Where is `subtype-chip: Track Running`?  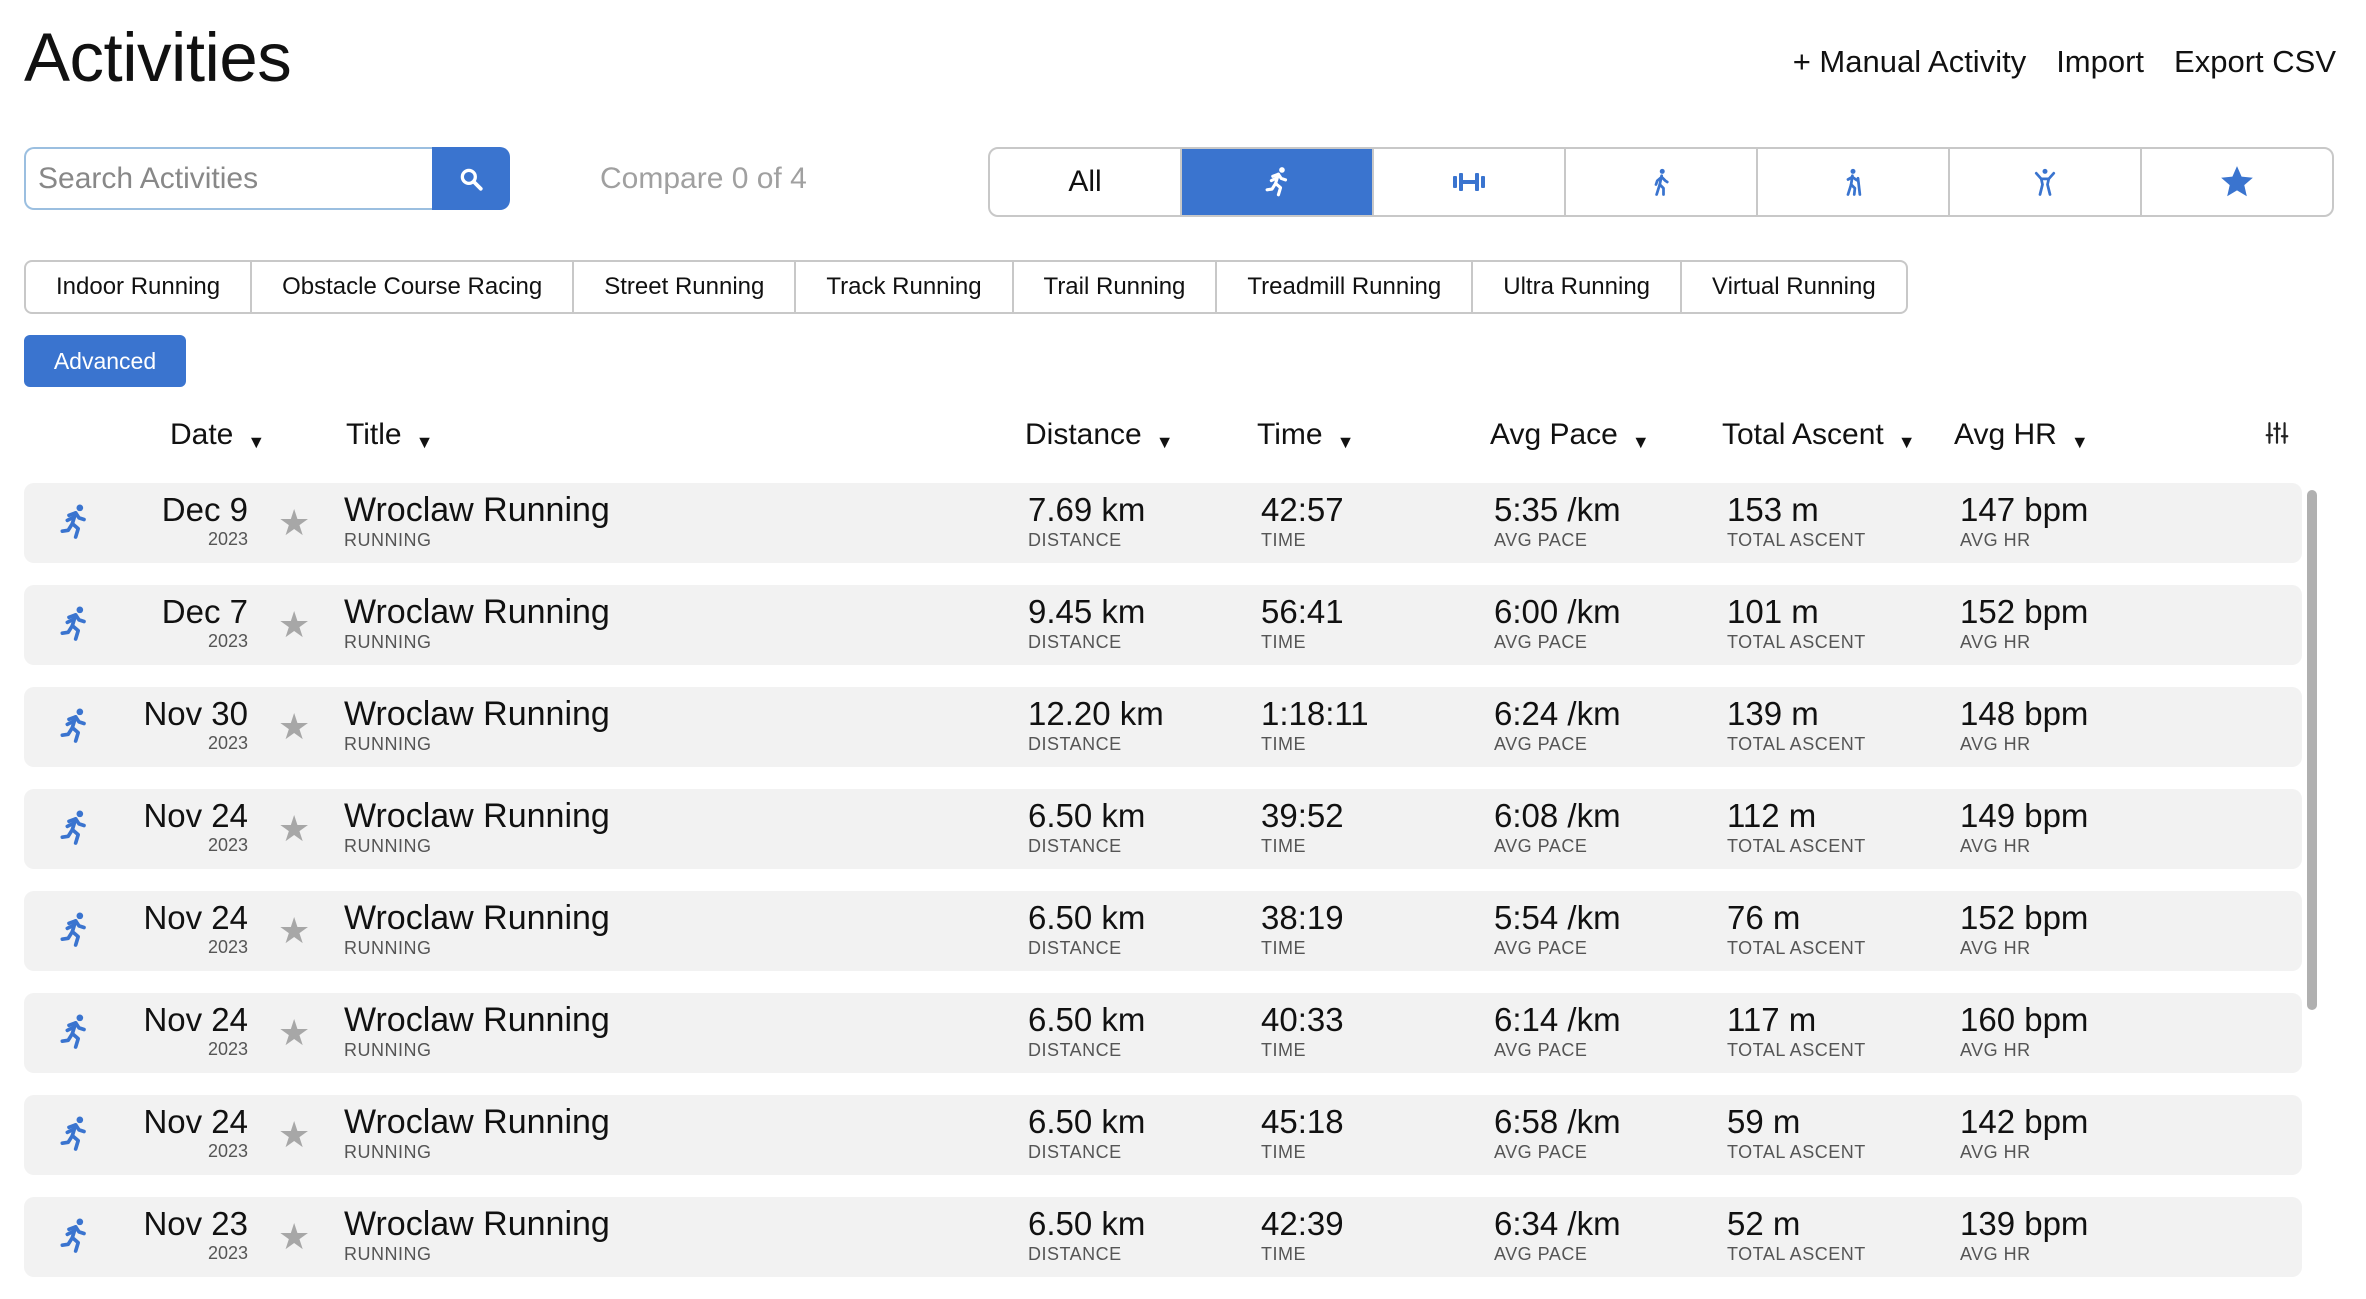
subtype-chip: Track Running is located at coordinates (902, 287).